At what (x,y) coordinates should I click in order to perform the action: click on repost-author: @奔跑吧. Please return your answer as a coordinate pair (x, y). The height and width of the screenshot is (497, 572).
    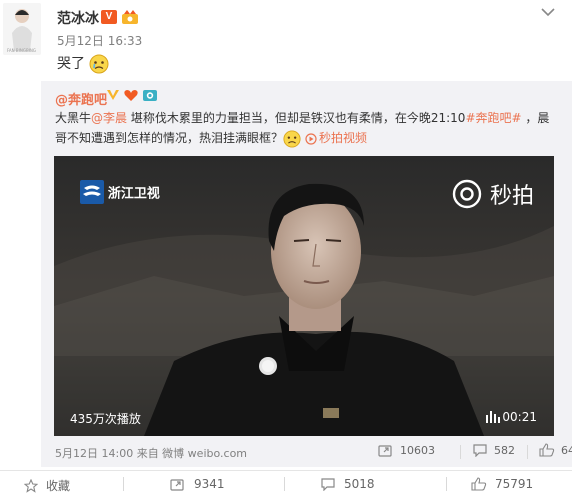
    Looking at the image, I should click on (81, 98).